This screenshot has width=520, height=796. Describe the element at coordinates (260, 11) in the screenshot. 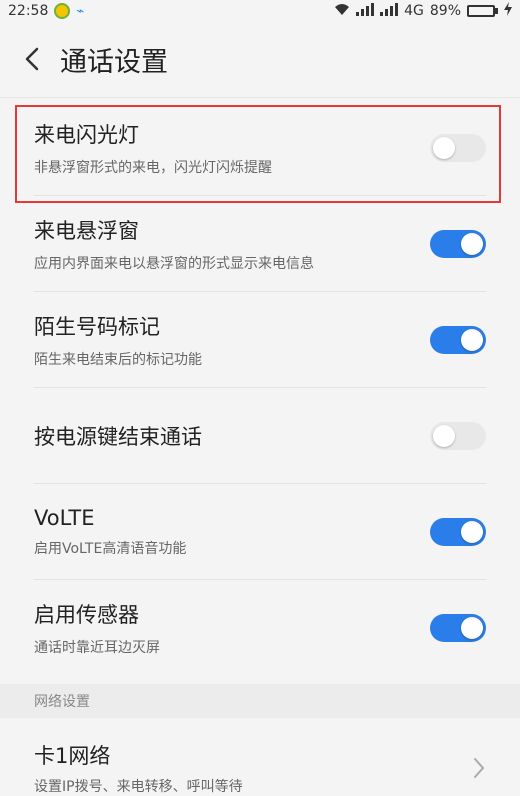

I see `status-bar: 22:58 ⌁ 4G 89%` at that location.